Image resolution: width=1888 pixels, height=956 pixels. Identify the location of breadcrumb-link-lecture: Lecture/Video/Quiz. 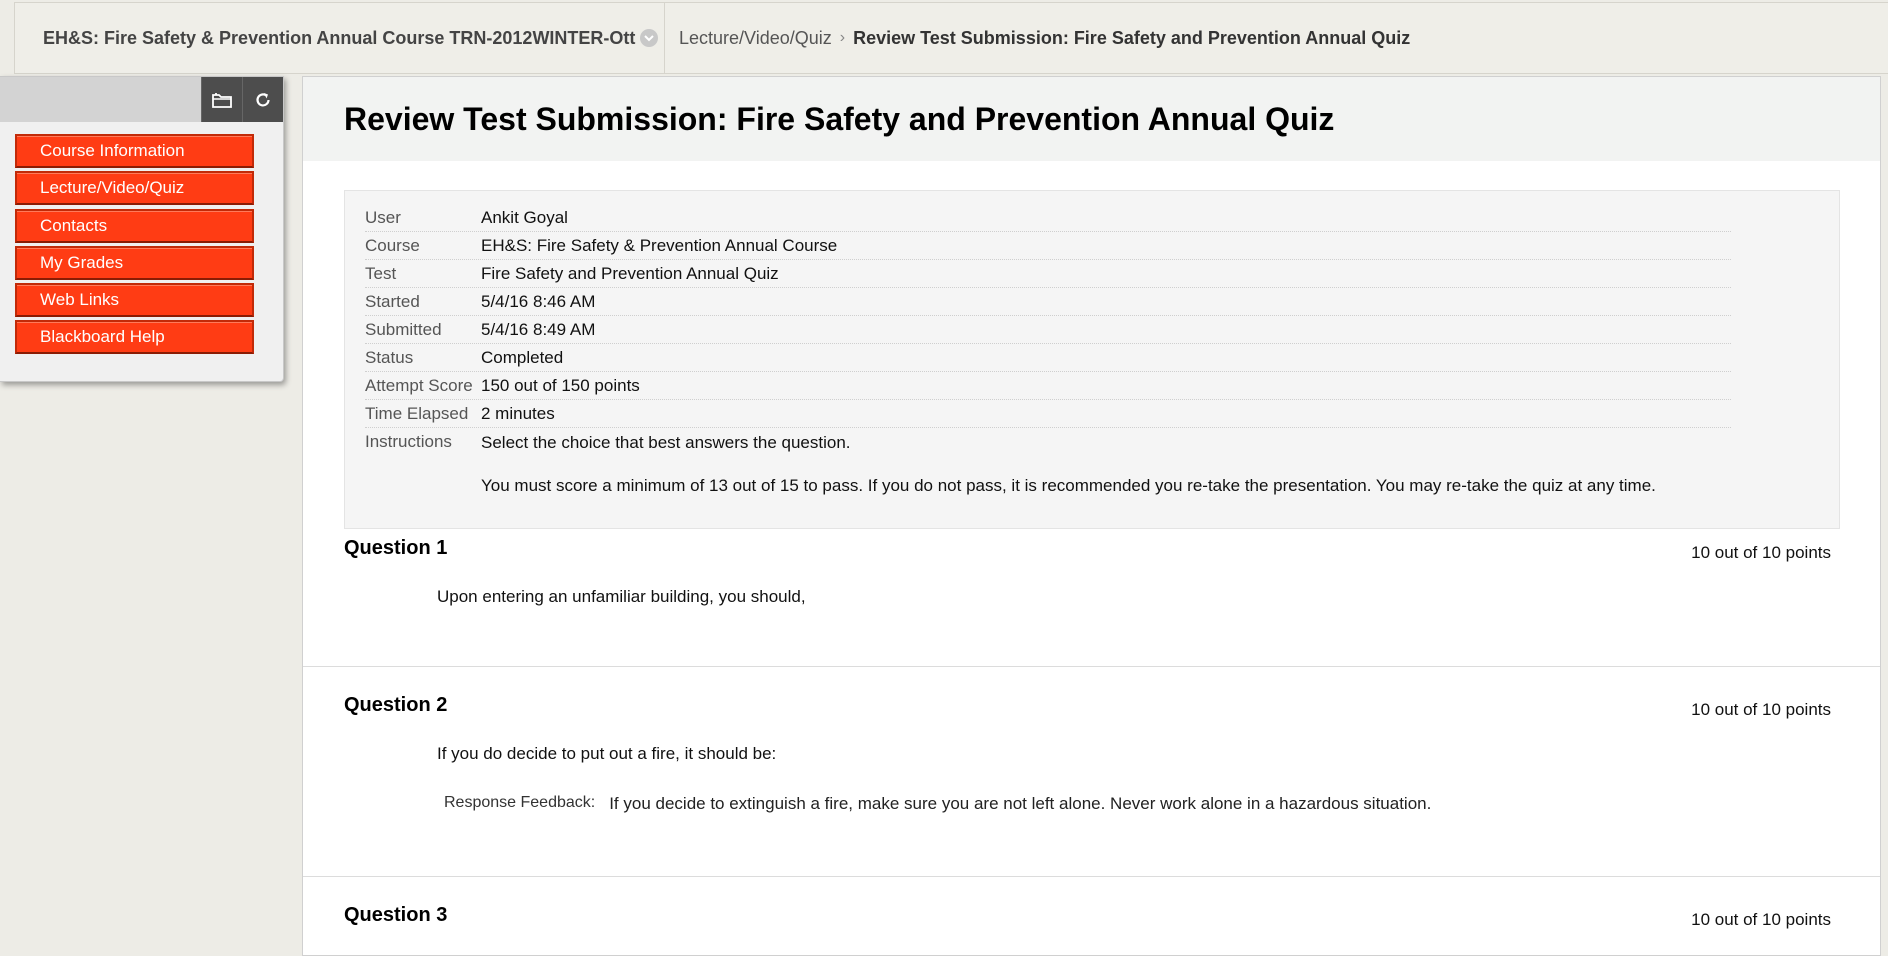
(755, 38).